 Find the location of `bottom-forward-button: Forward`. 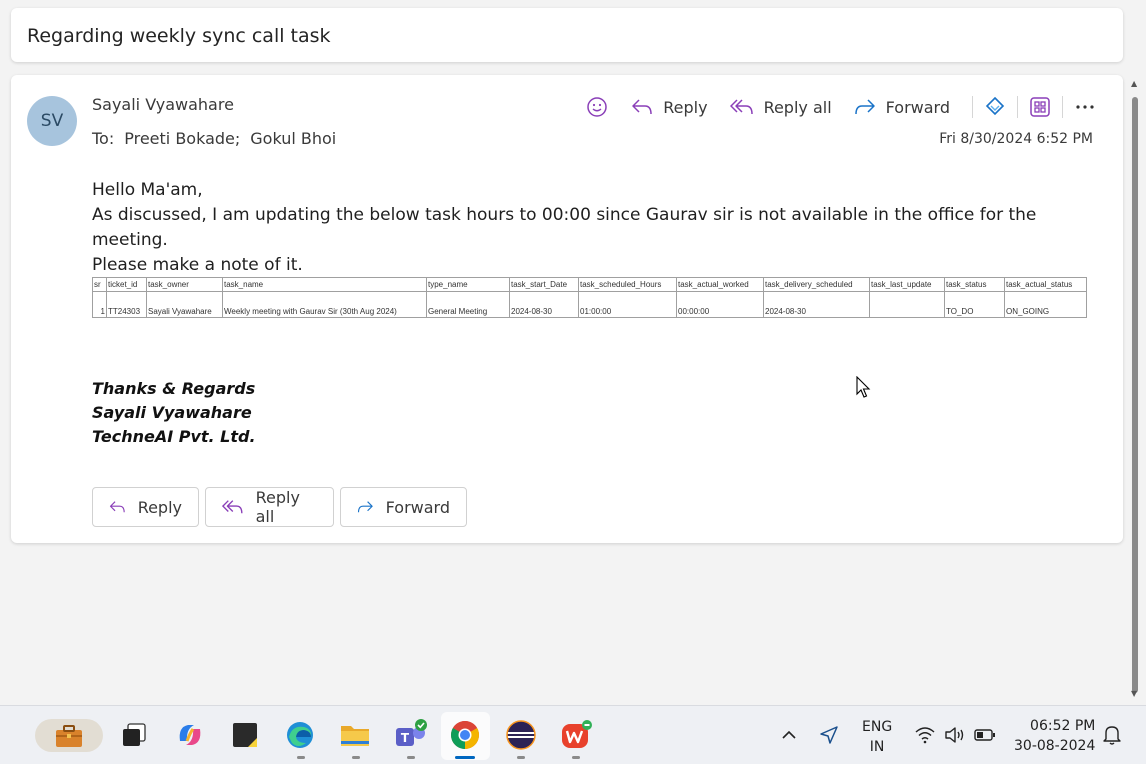

bottom-forward-button: Forward is located at coordinates (403, 507).